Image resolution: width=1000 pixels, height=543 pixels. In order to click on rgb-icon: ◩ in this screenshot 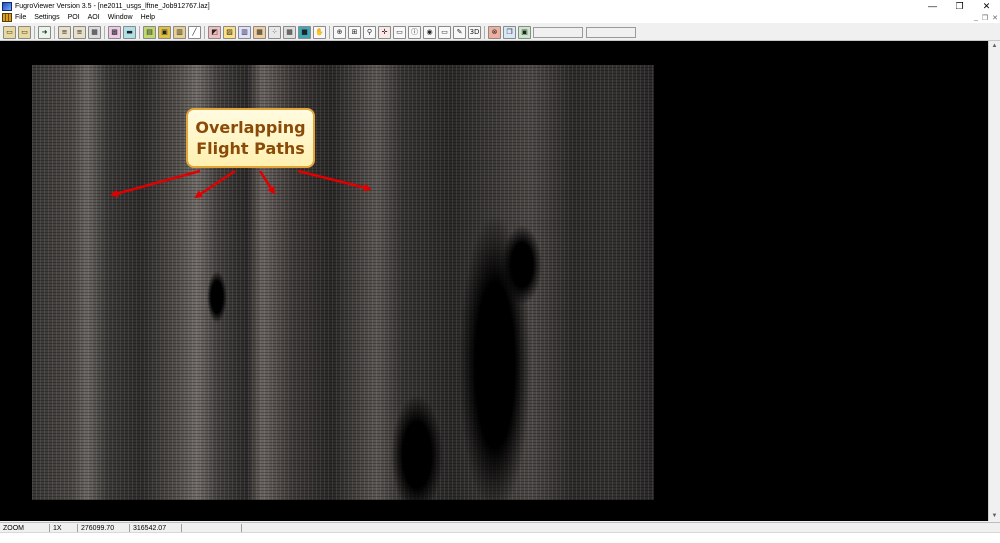, I will do `click(214, 32)`.